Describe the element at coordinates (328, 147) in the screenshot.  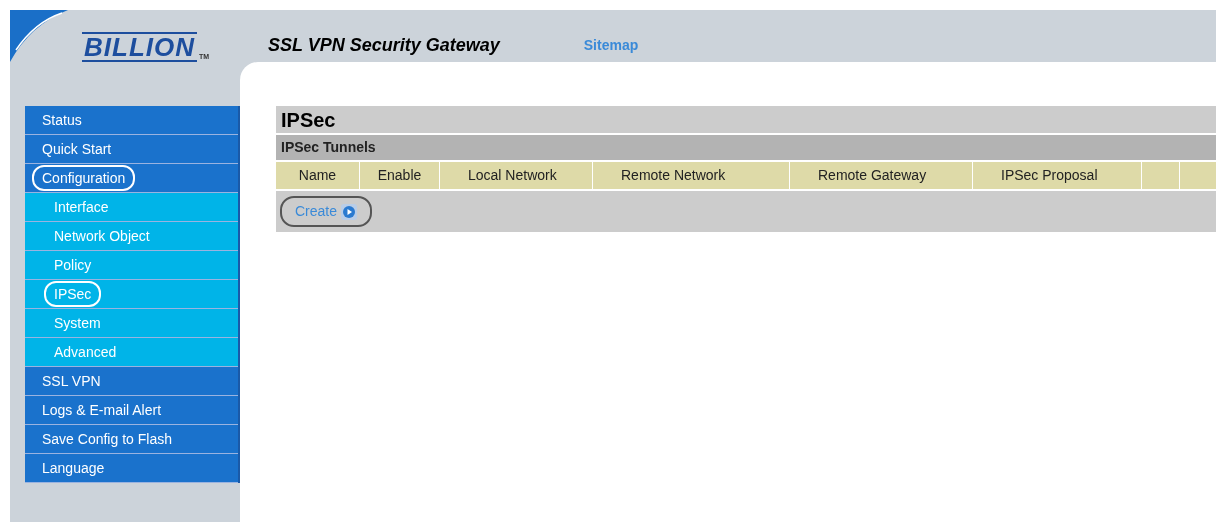
I see `section-title: IPSec Tunnels` at that location.